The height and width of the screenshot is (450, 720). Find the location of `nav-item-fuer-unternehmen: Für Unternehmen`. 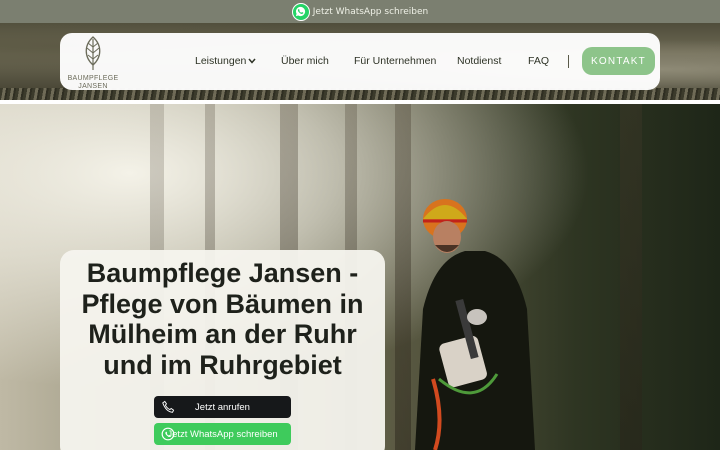

nav-item-fuer-unternehmen: Für Unternehmen is located at coordinates (395, 61).